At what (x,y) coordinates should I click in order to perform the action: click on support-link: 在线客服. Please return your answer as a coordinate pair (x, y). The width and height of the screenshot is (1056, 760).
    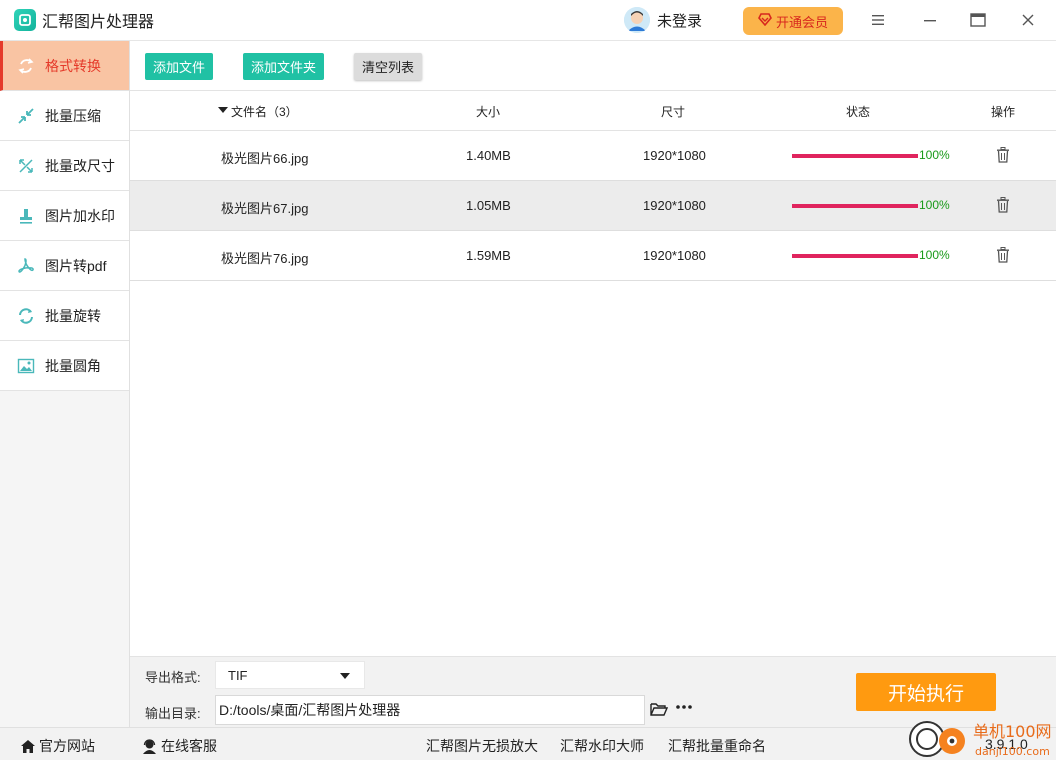
    Looking at the image, I should click on (179, 746).